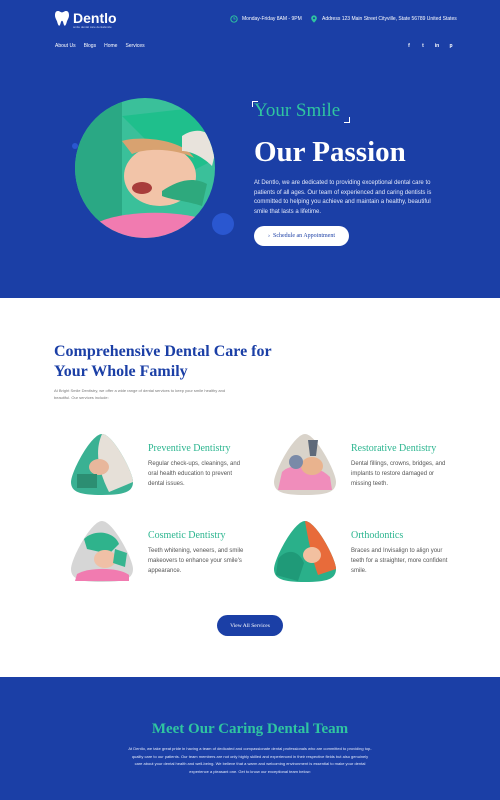  I want to click on twitter-icon: t, so click(423, 46).